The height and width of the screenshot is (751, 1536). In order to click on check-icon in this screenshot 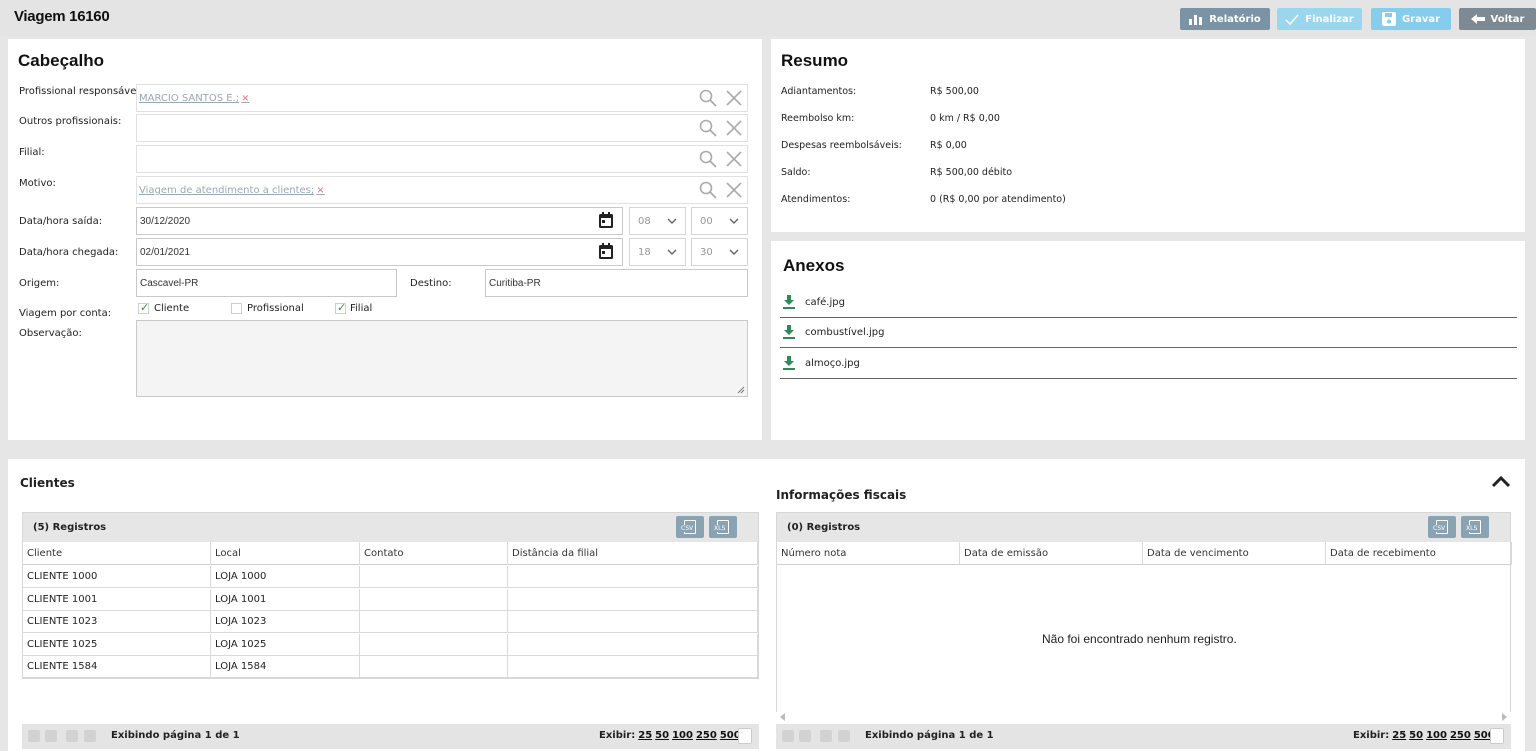, I will do `click(1292, 19)`.